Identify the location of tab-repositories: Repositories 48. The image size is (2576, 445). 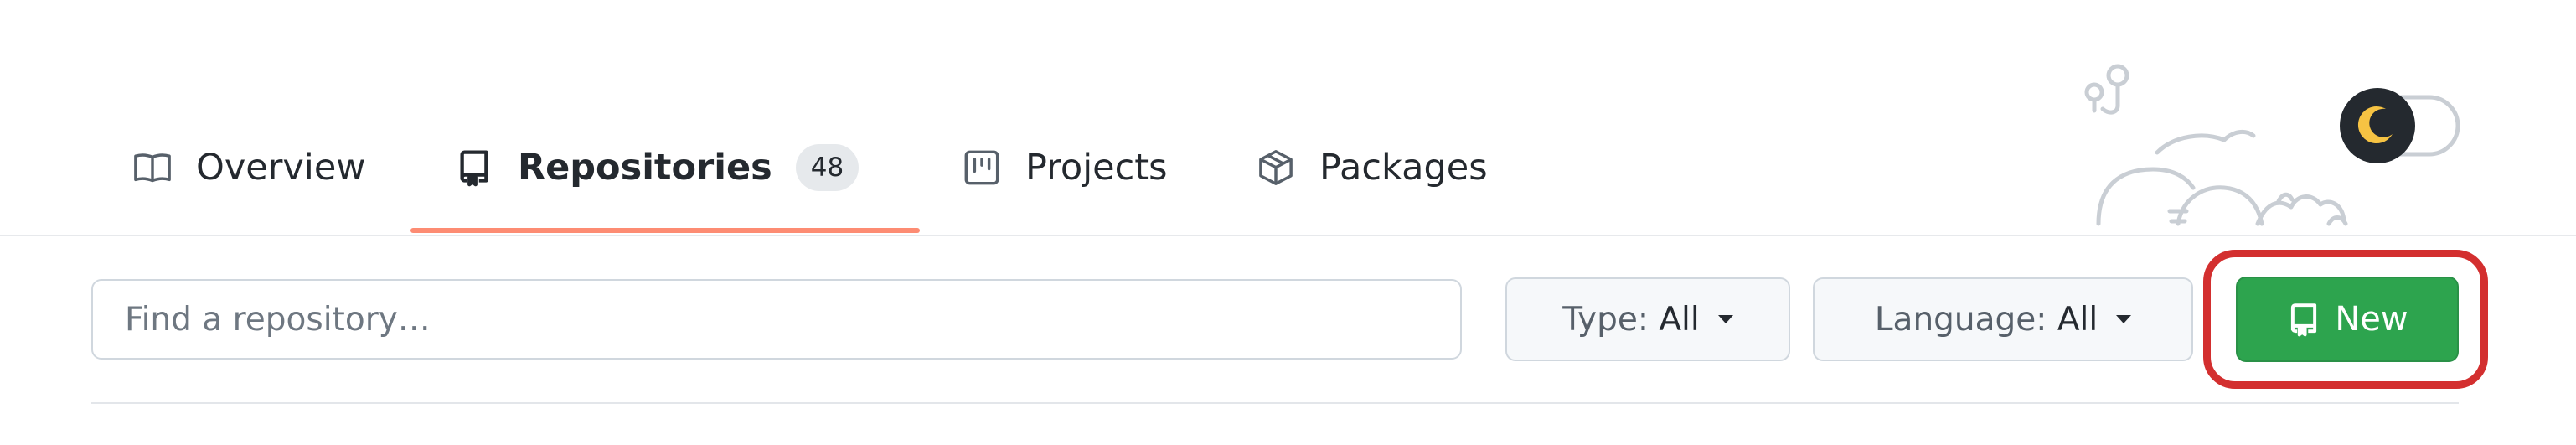
(656, 167).